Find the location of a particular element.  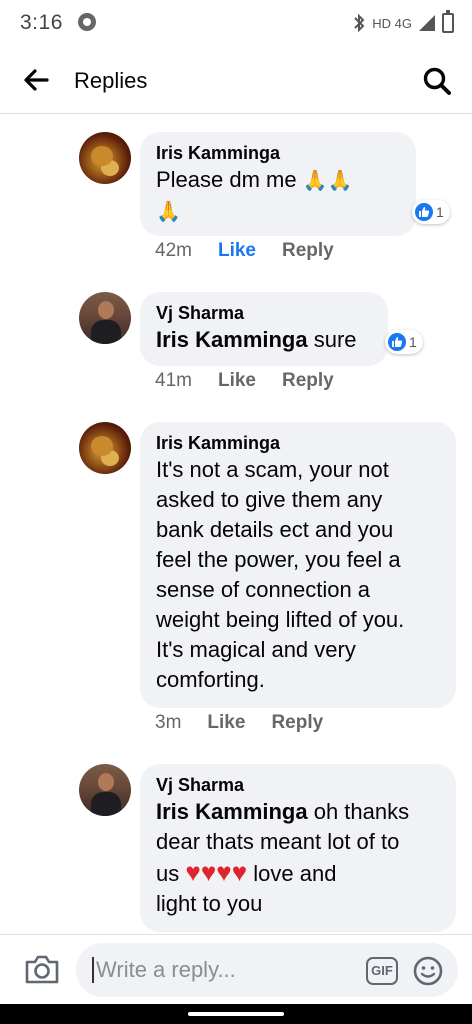

comment-text-line: sense of connection a is located at coordinates (263, 589).